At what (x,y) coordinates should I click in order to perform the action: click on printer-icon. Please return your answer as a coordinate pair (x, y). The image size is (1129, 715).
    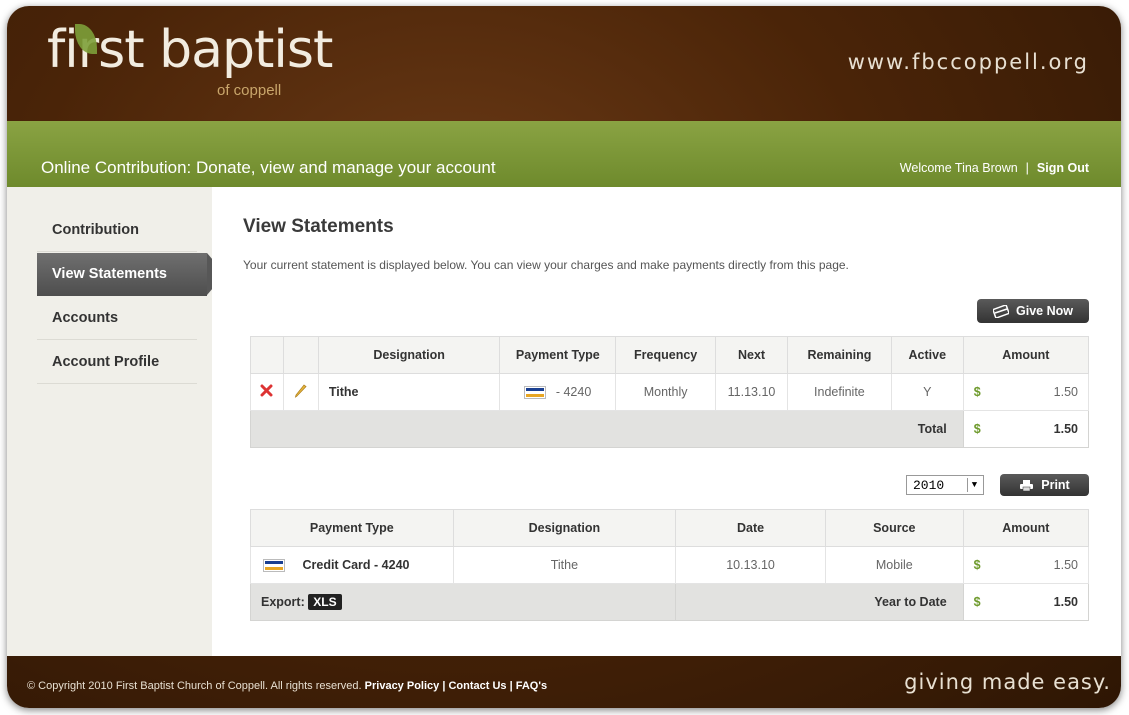
    Looking at the image, I should click on (1027, 485).